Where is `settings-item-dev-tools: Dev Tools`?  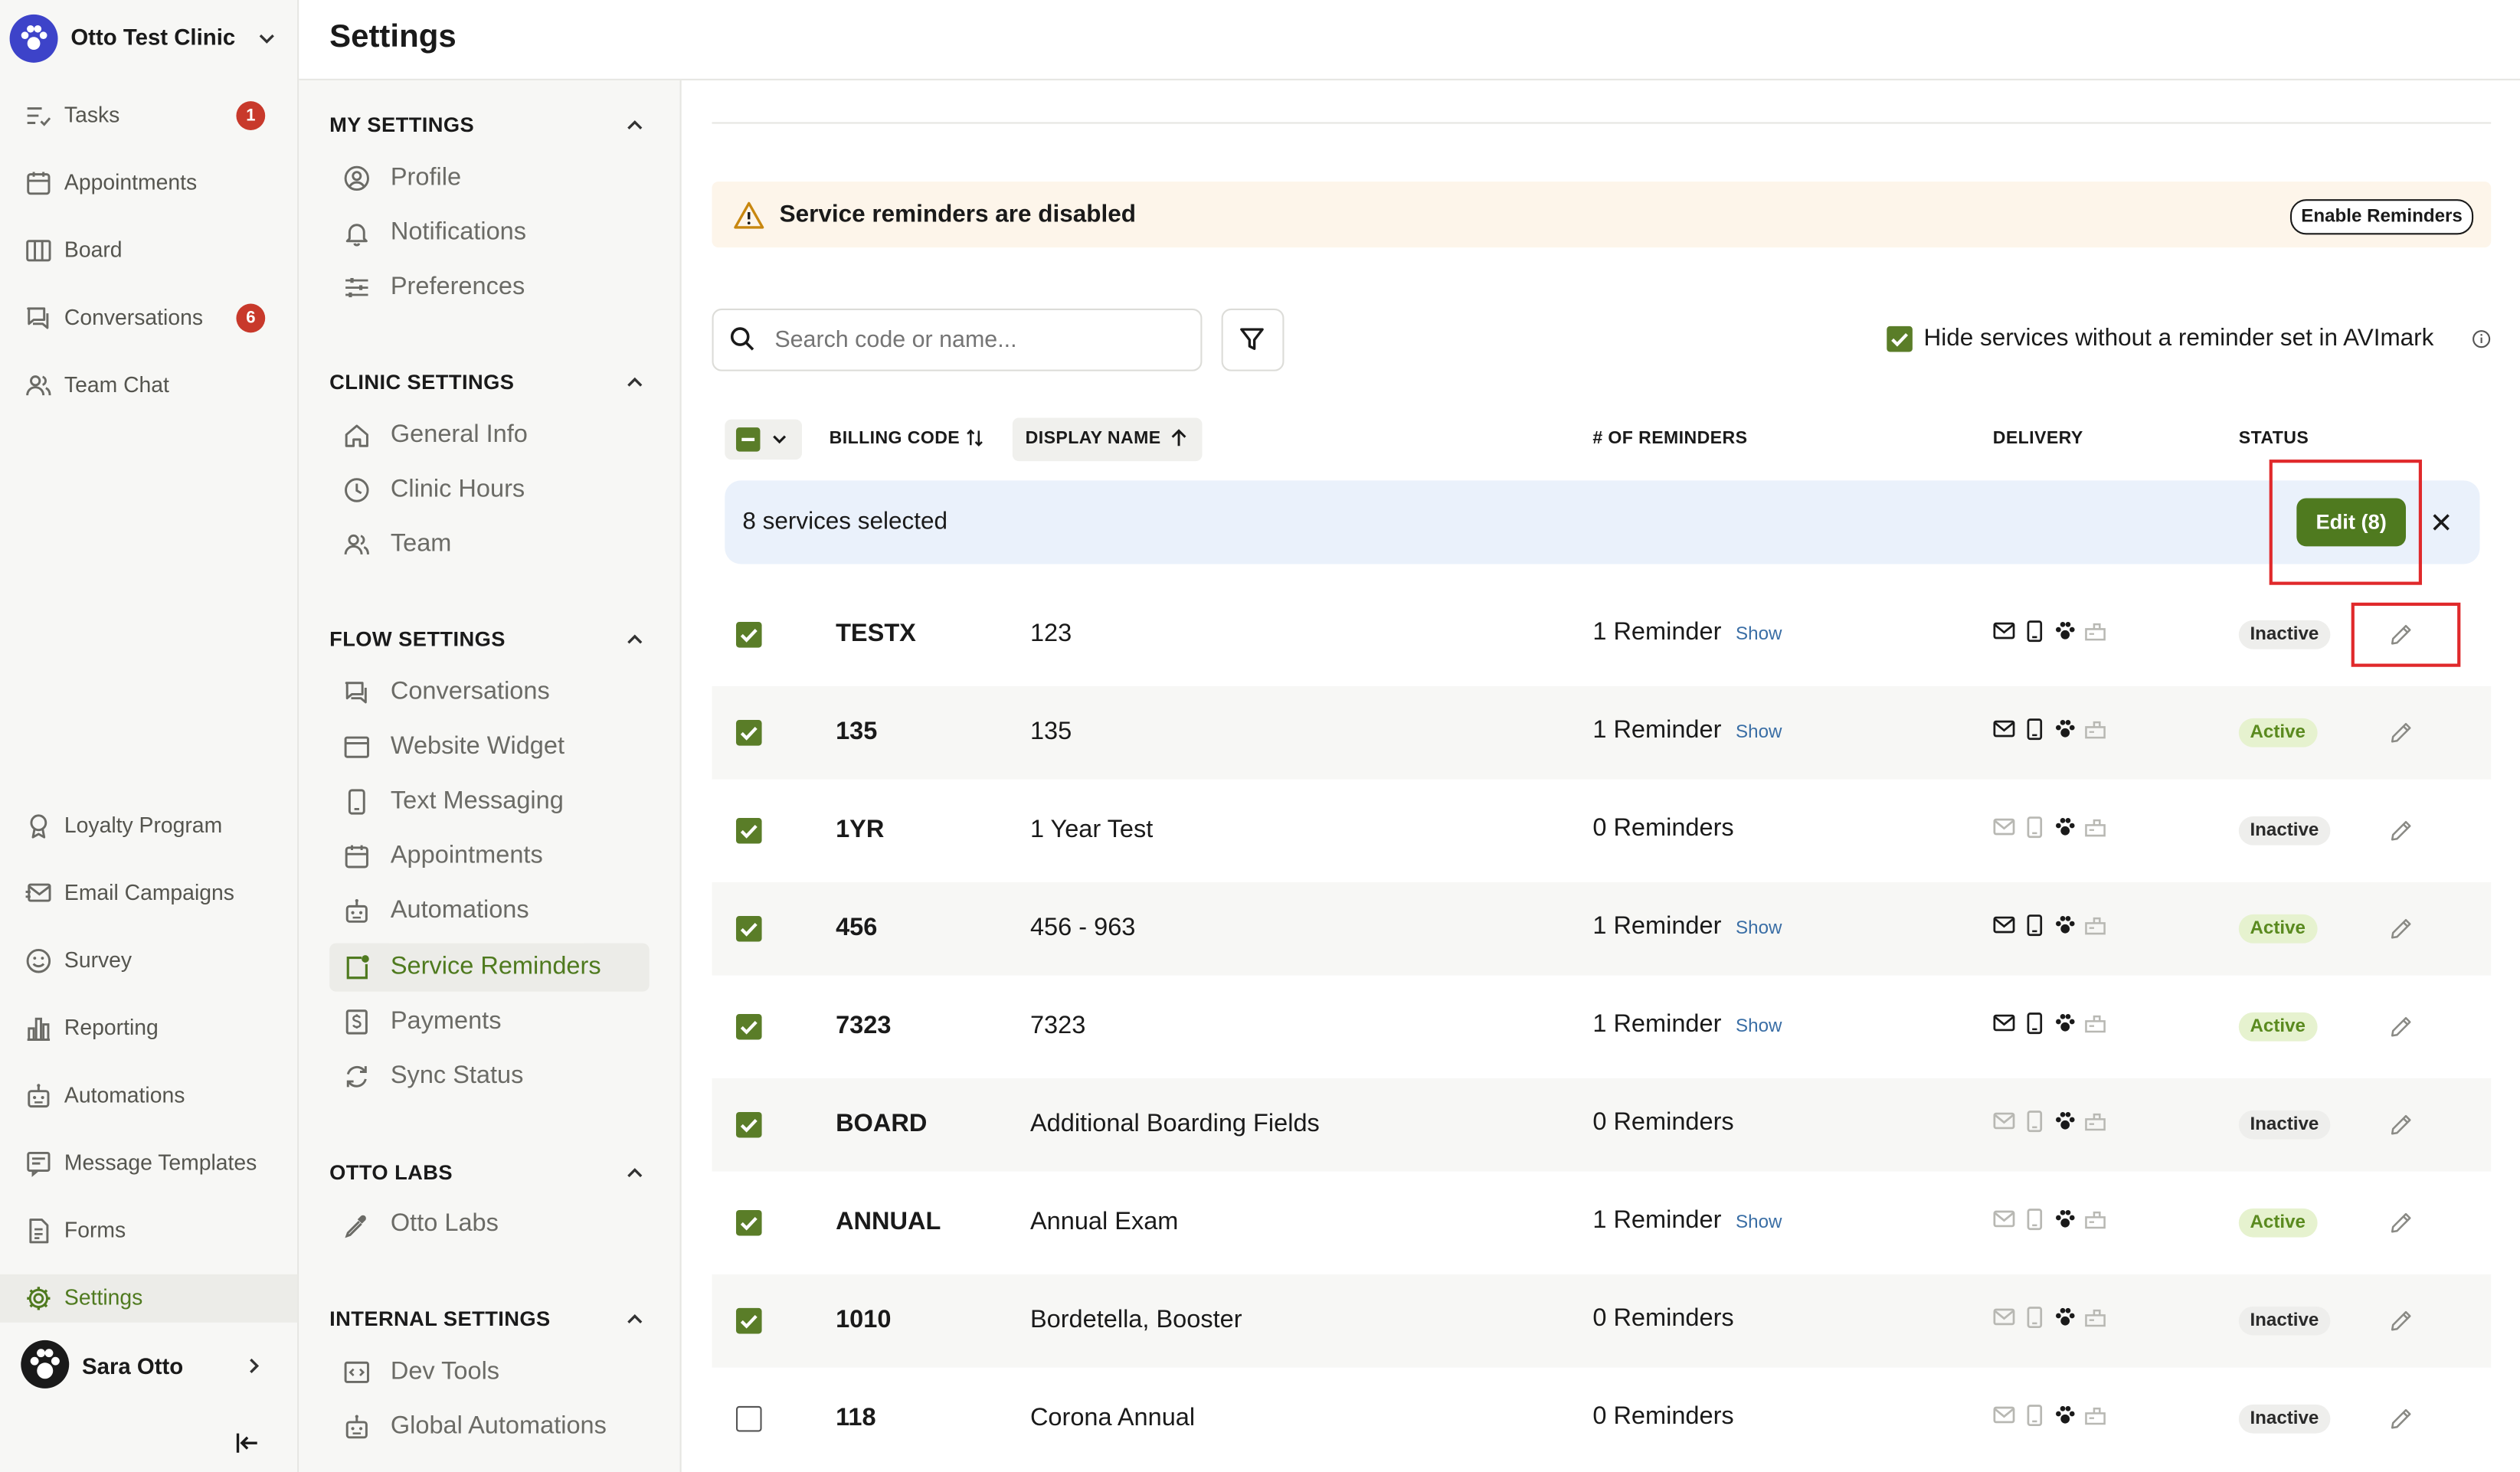
settings-item-dev-tools: Dev Tools is located at coordinates (489, 1372).